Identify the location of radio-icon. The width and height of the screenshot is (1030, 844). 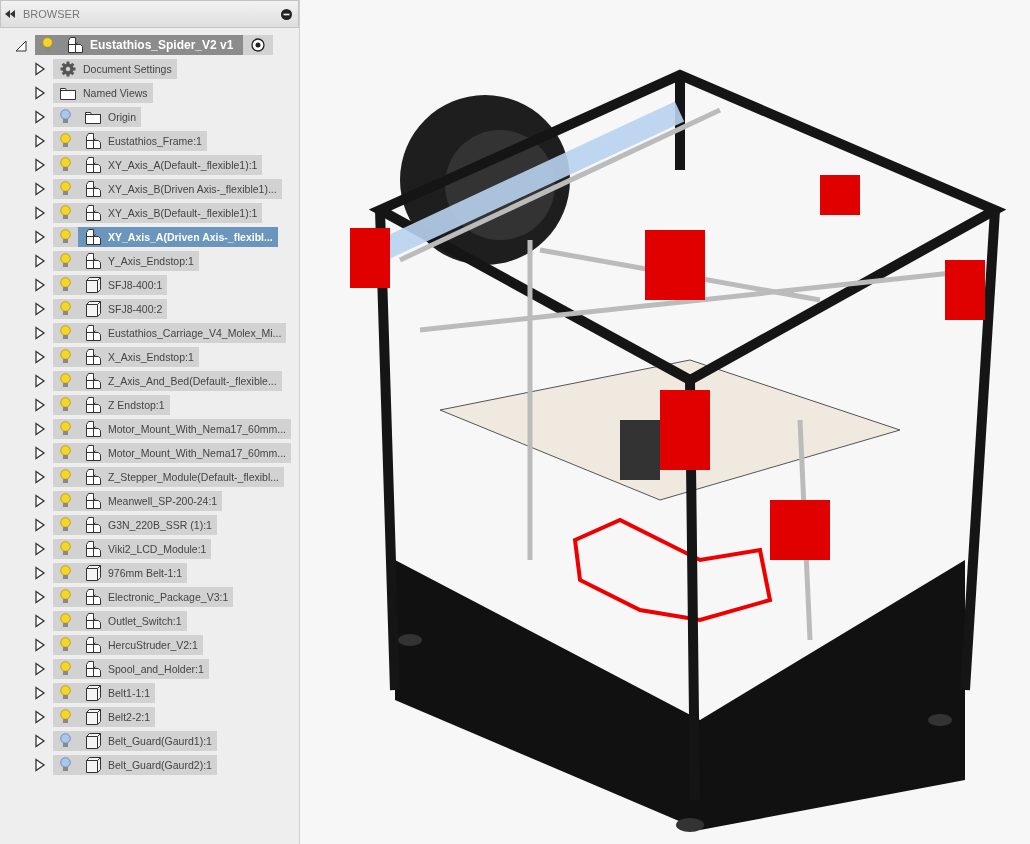
(258, 45).